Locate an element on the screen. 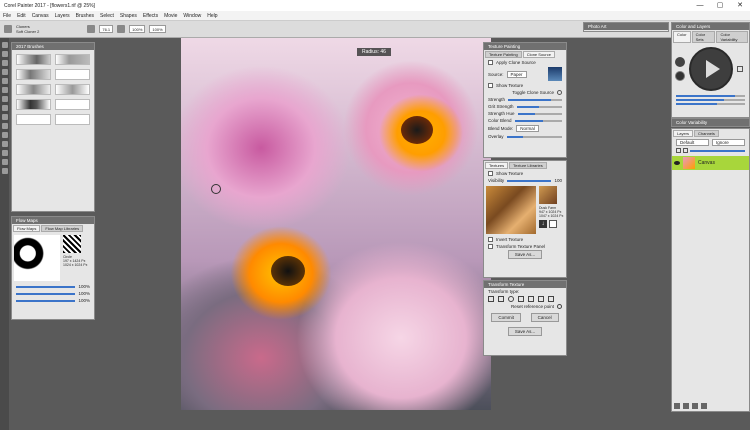 This screenshot has height=430, width=750. menu-canvas: Canvas is located at coordinates (40, 16).